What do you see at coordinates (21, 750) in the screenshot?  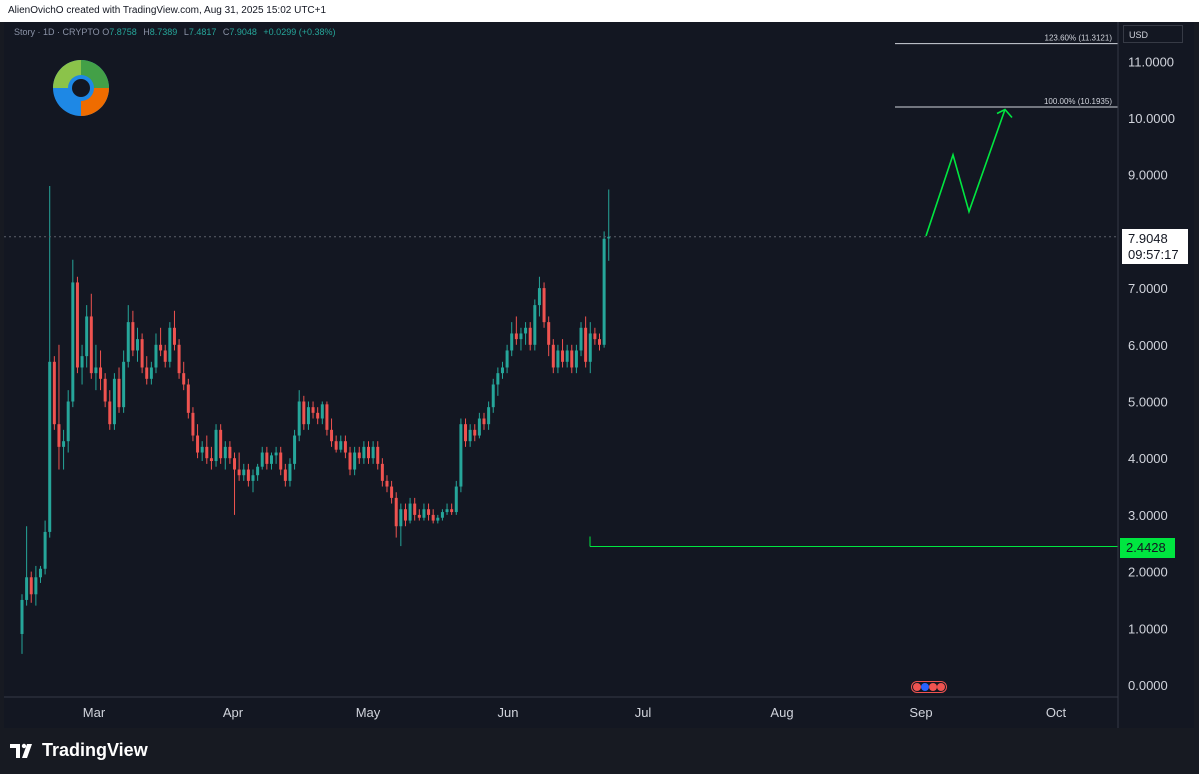 I see `tradingview-logo-icon` at bounding box center [21, 750].